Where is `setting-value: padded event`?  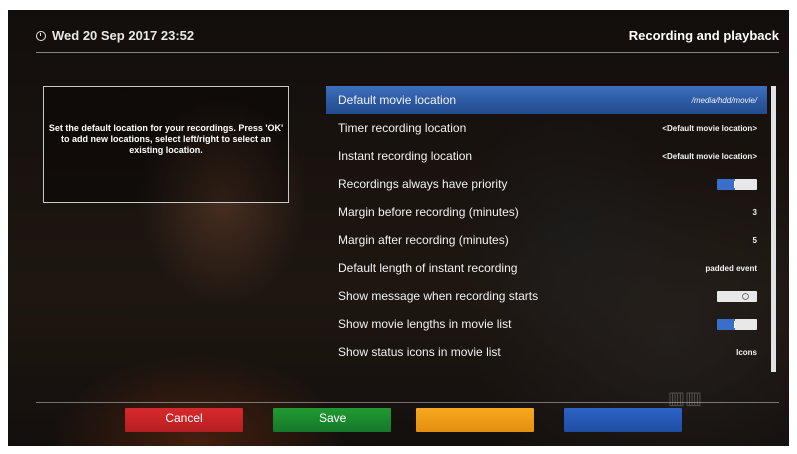
setting-value: padded event is located at coordinates (731, 268).